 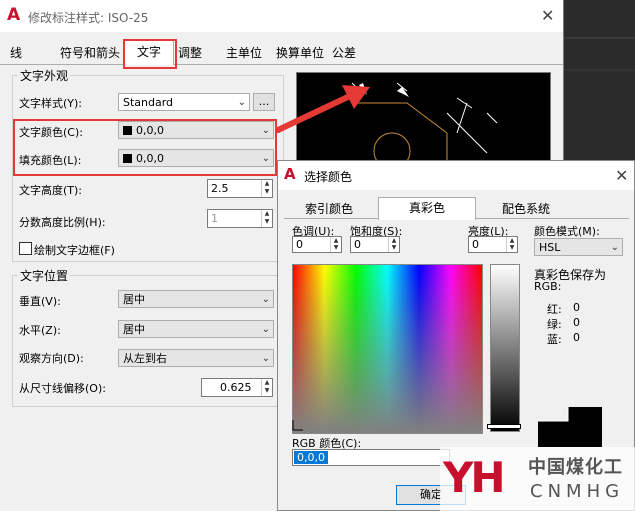 What do you see at coordinates (322, 109) in the screenshot?
I see `annotation-arrow-icon` at bounding box center [322, 109].